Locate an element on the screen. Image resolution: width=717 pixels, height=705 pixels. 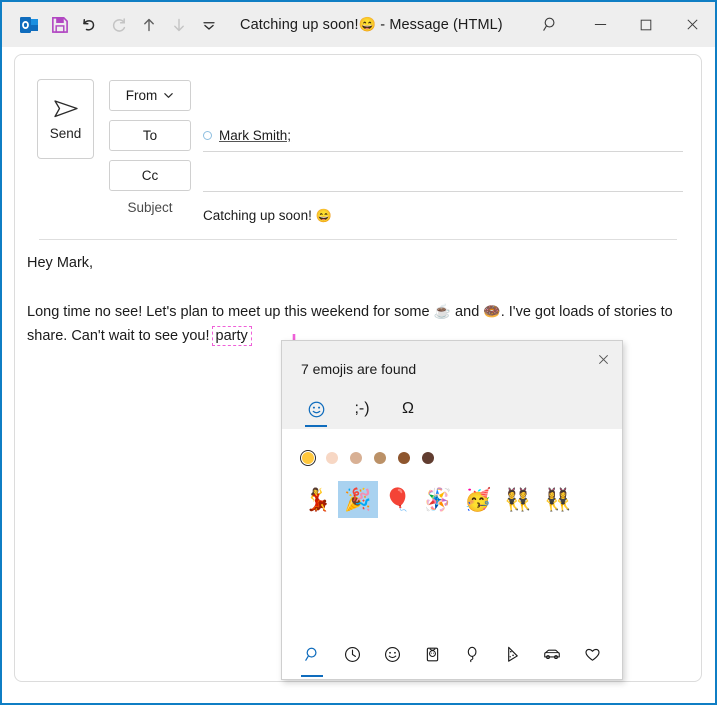
presence-indicator-icon is located at coordinates (207, 135).